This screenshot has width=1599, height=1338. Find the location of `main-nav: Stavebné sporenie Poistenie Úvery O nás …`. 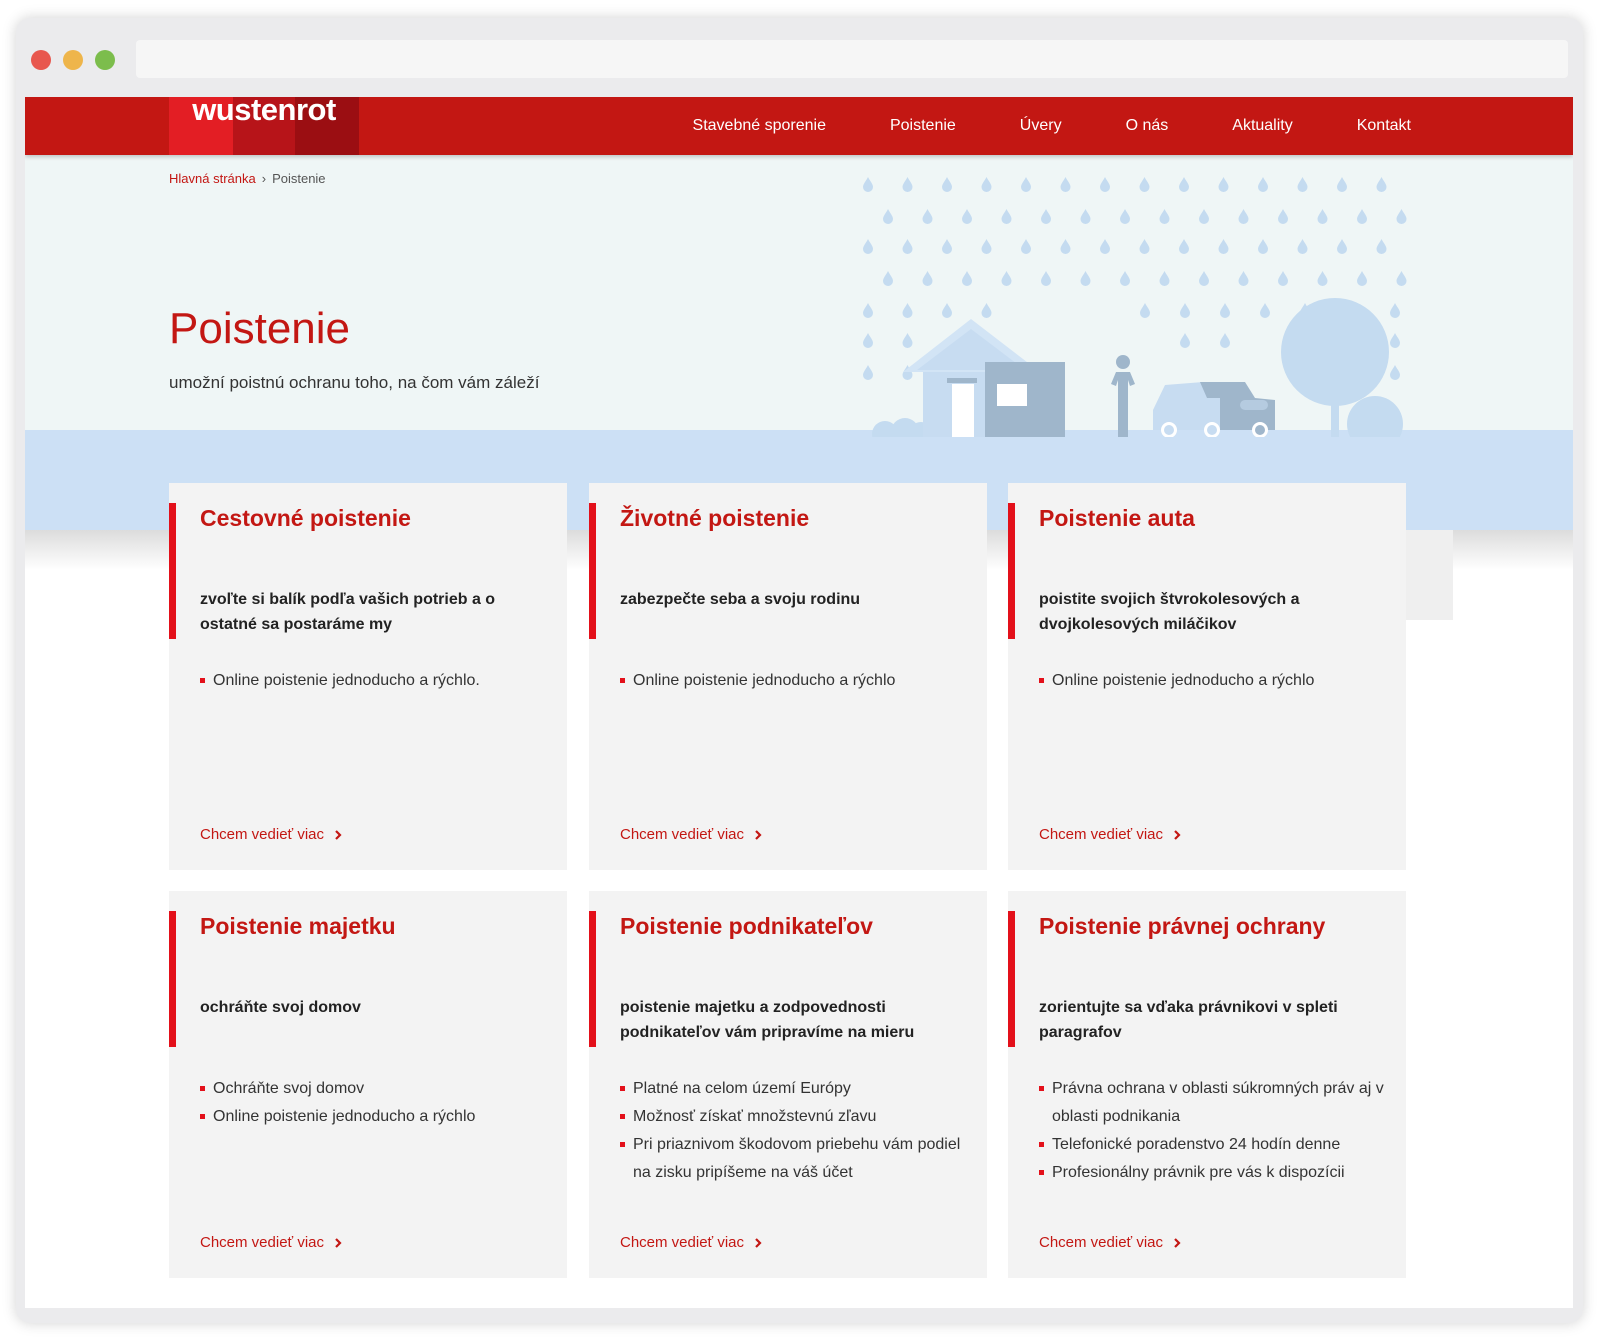

main-nav: Stavebné sporenie Poistenie Úvery O nás … is located at coordinates (1052, 126).